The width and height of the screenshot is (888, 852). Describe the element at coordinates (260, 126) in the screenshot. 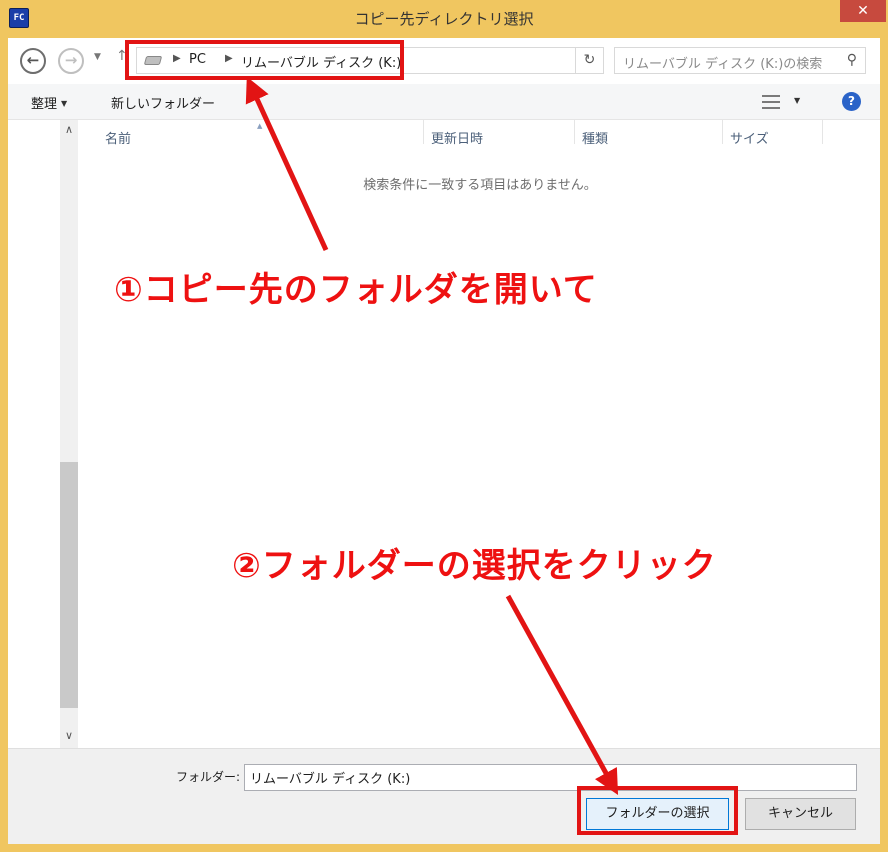

I see `sort-ascending-icon: ▲` at that location.